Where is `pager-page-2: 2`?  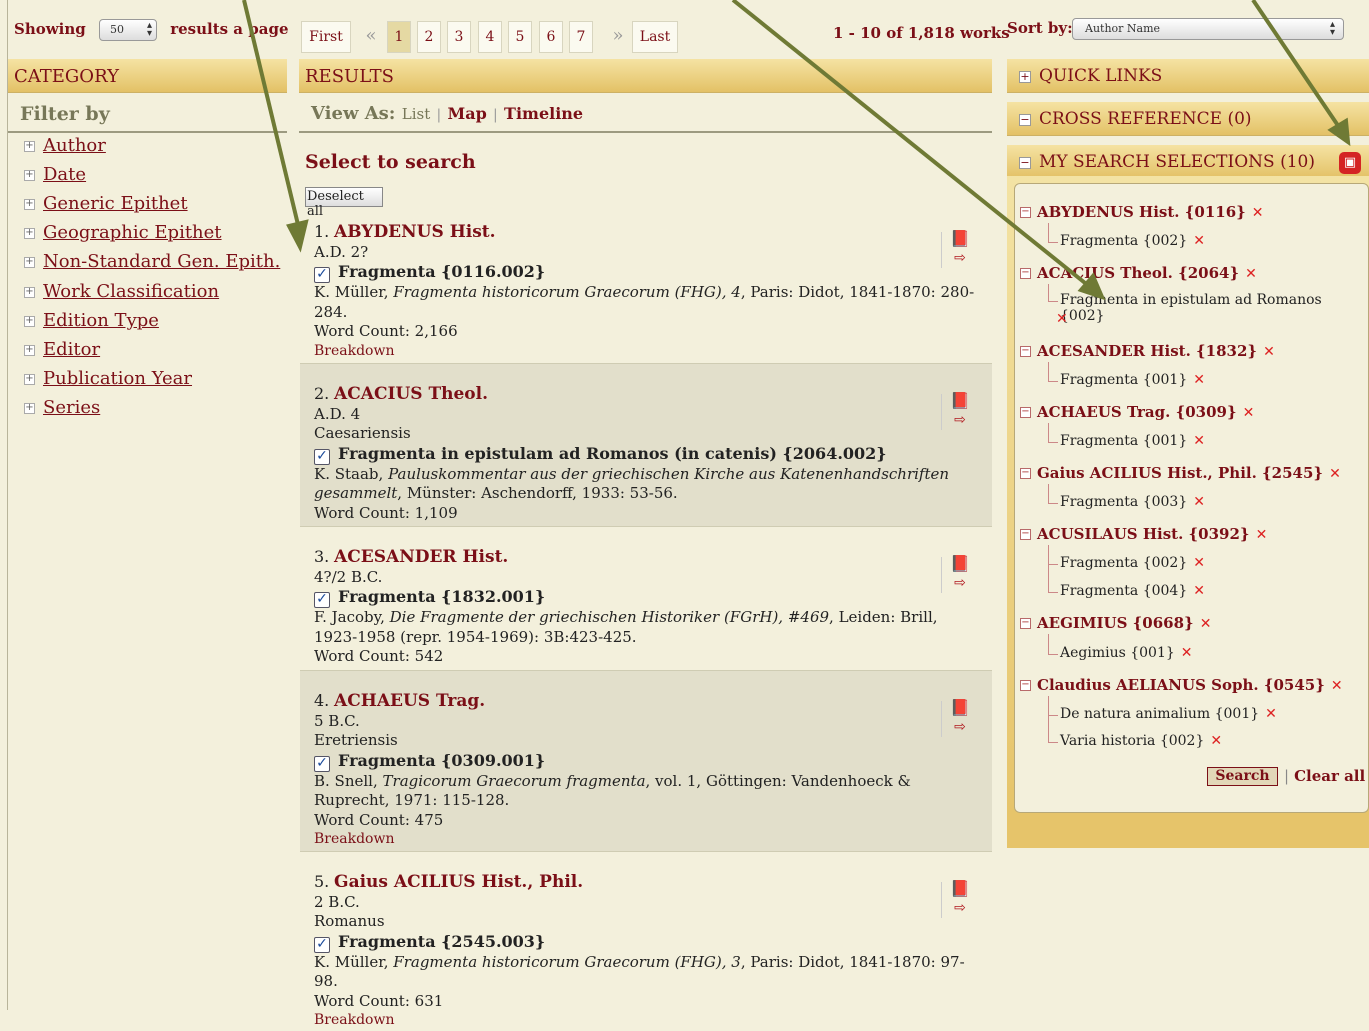 pager-page-2: 2 is located at coordinates (429, 37).